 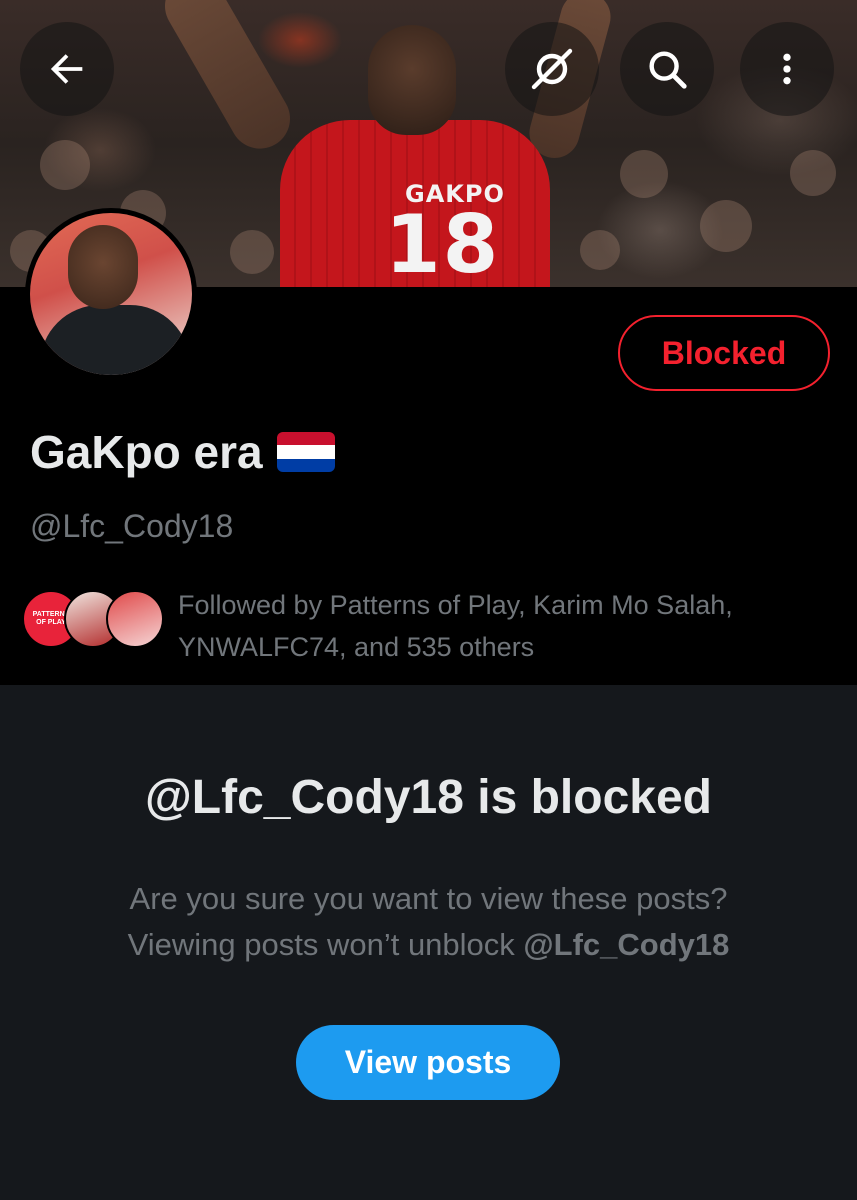 I want to click on more-options-button, so click(x=787, y=69).